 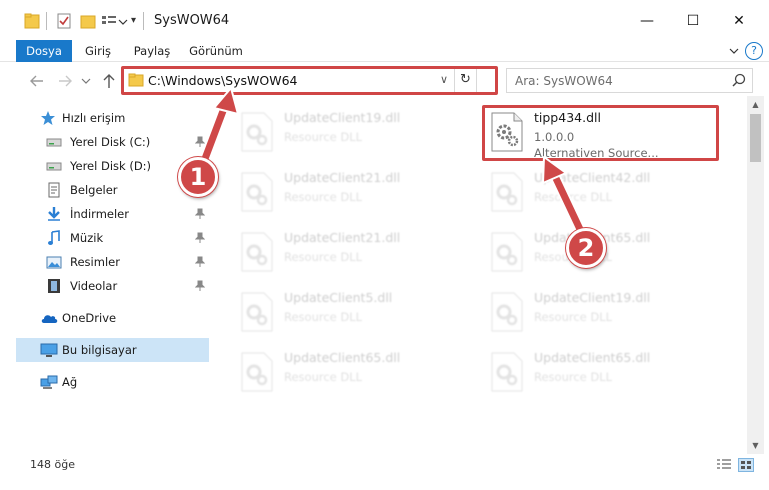 I want to click on computer-icon, so click(x=49, y=350).